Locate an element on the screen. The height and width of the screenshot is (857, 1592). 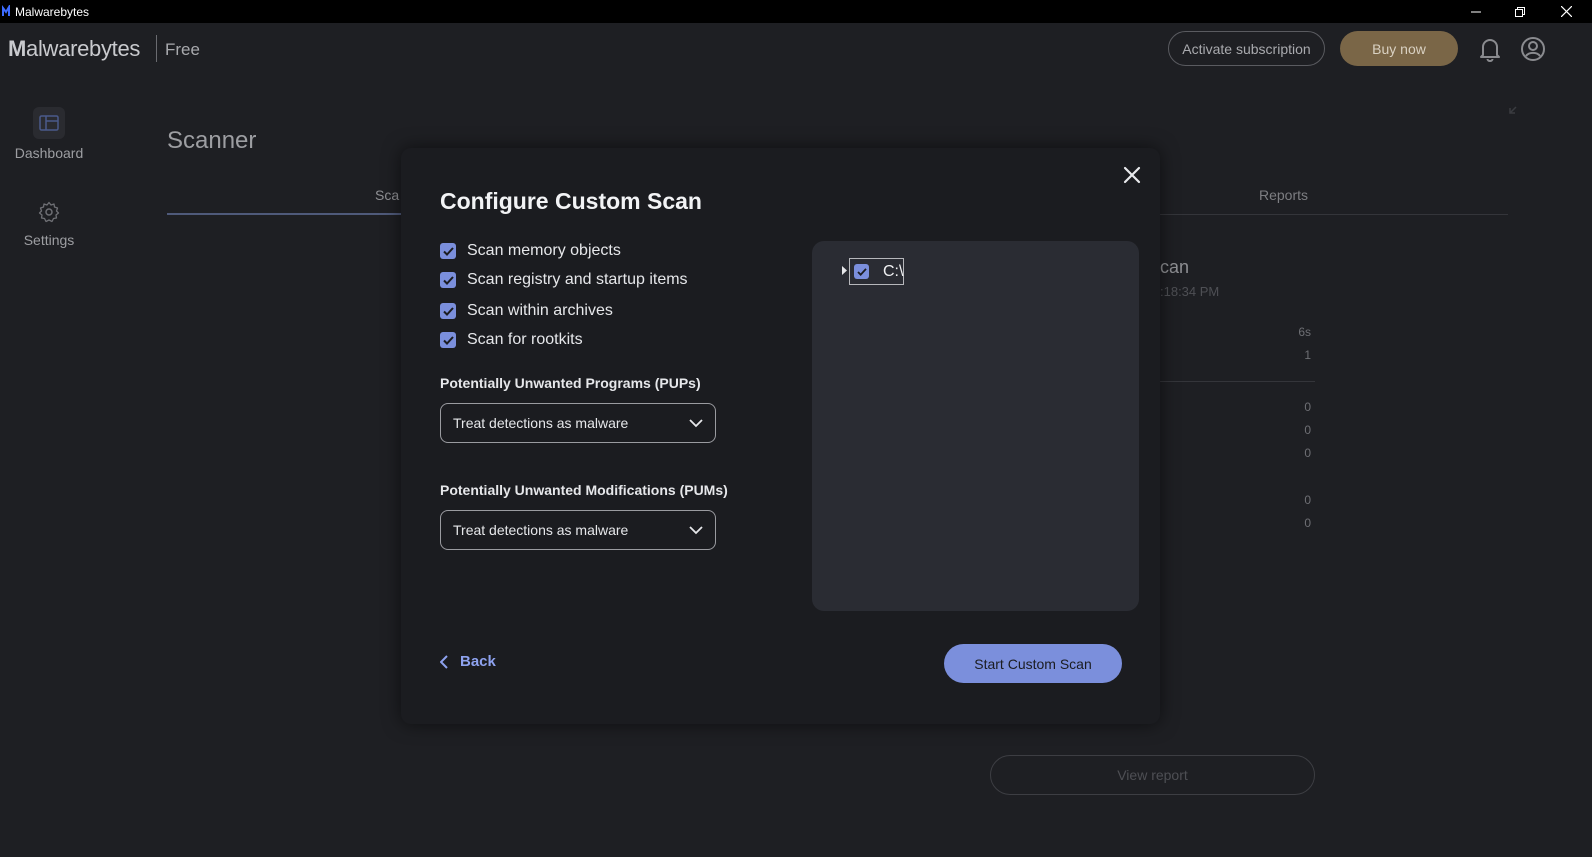
restore-button is located at coordinates (1520, 11).